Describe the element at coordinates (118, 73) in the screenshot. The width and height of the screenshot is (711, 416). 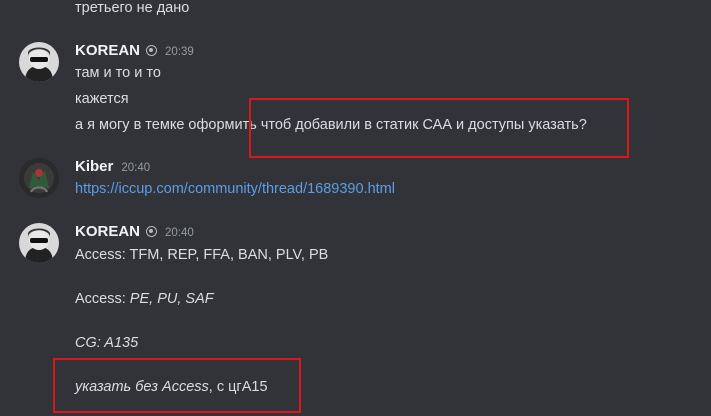
I see `message-text: там и то и то` at that location.